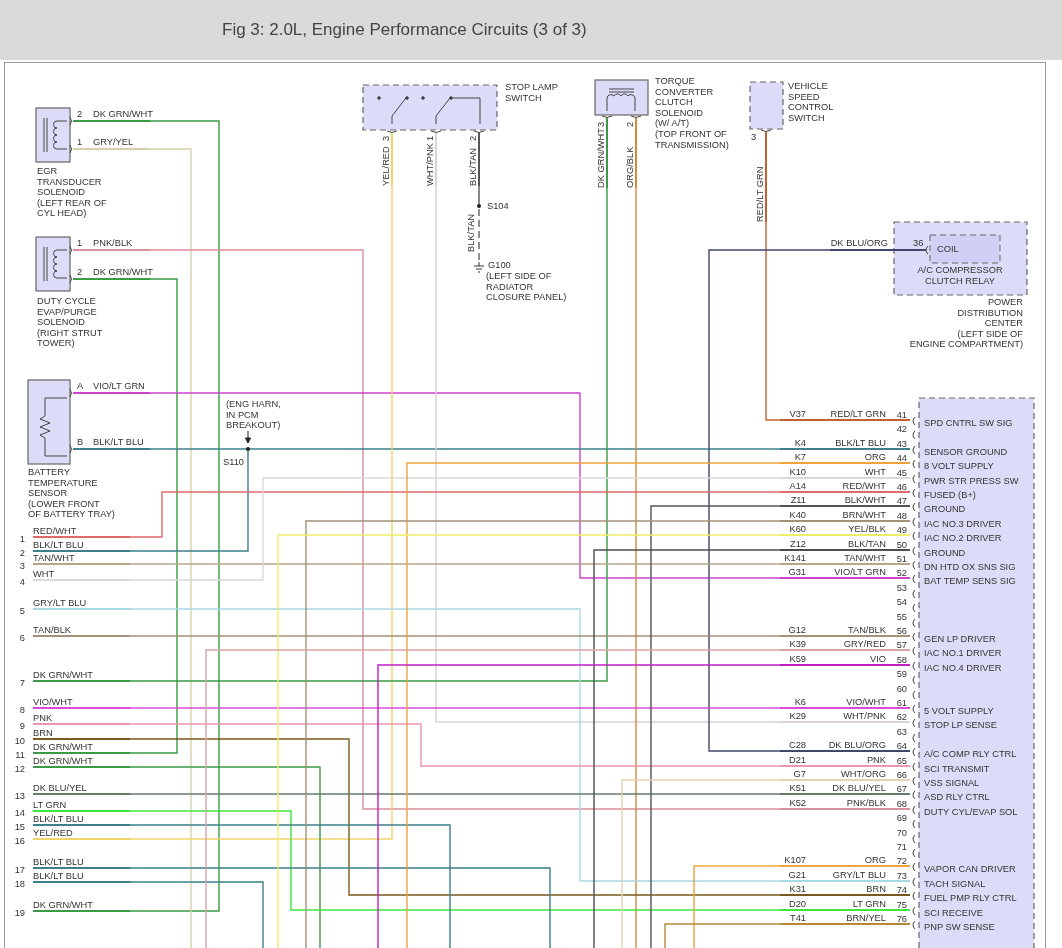 Image resolution: width=1062 pixels, height=948 pixels. I want to click on solenoid-box, so click(621, 97).